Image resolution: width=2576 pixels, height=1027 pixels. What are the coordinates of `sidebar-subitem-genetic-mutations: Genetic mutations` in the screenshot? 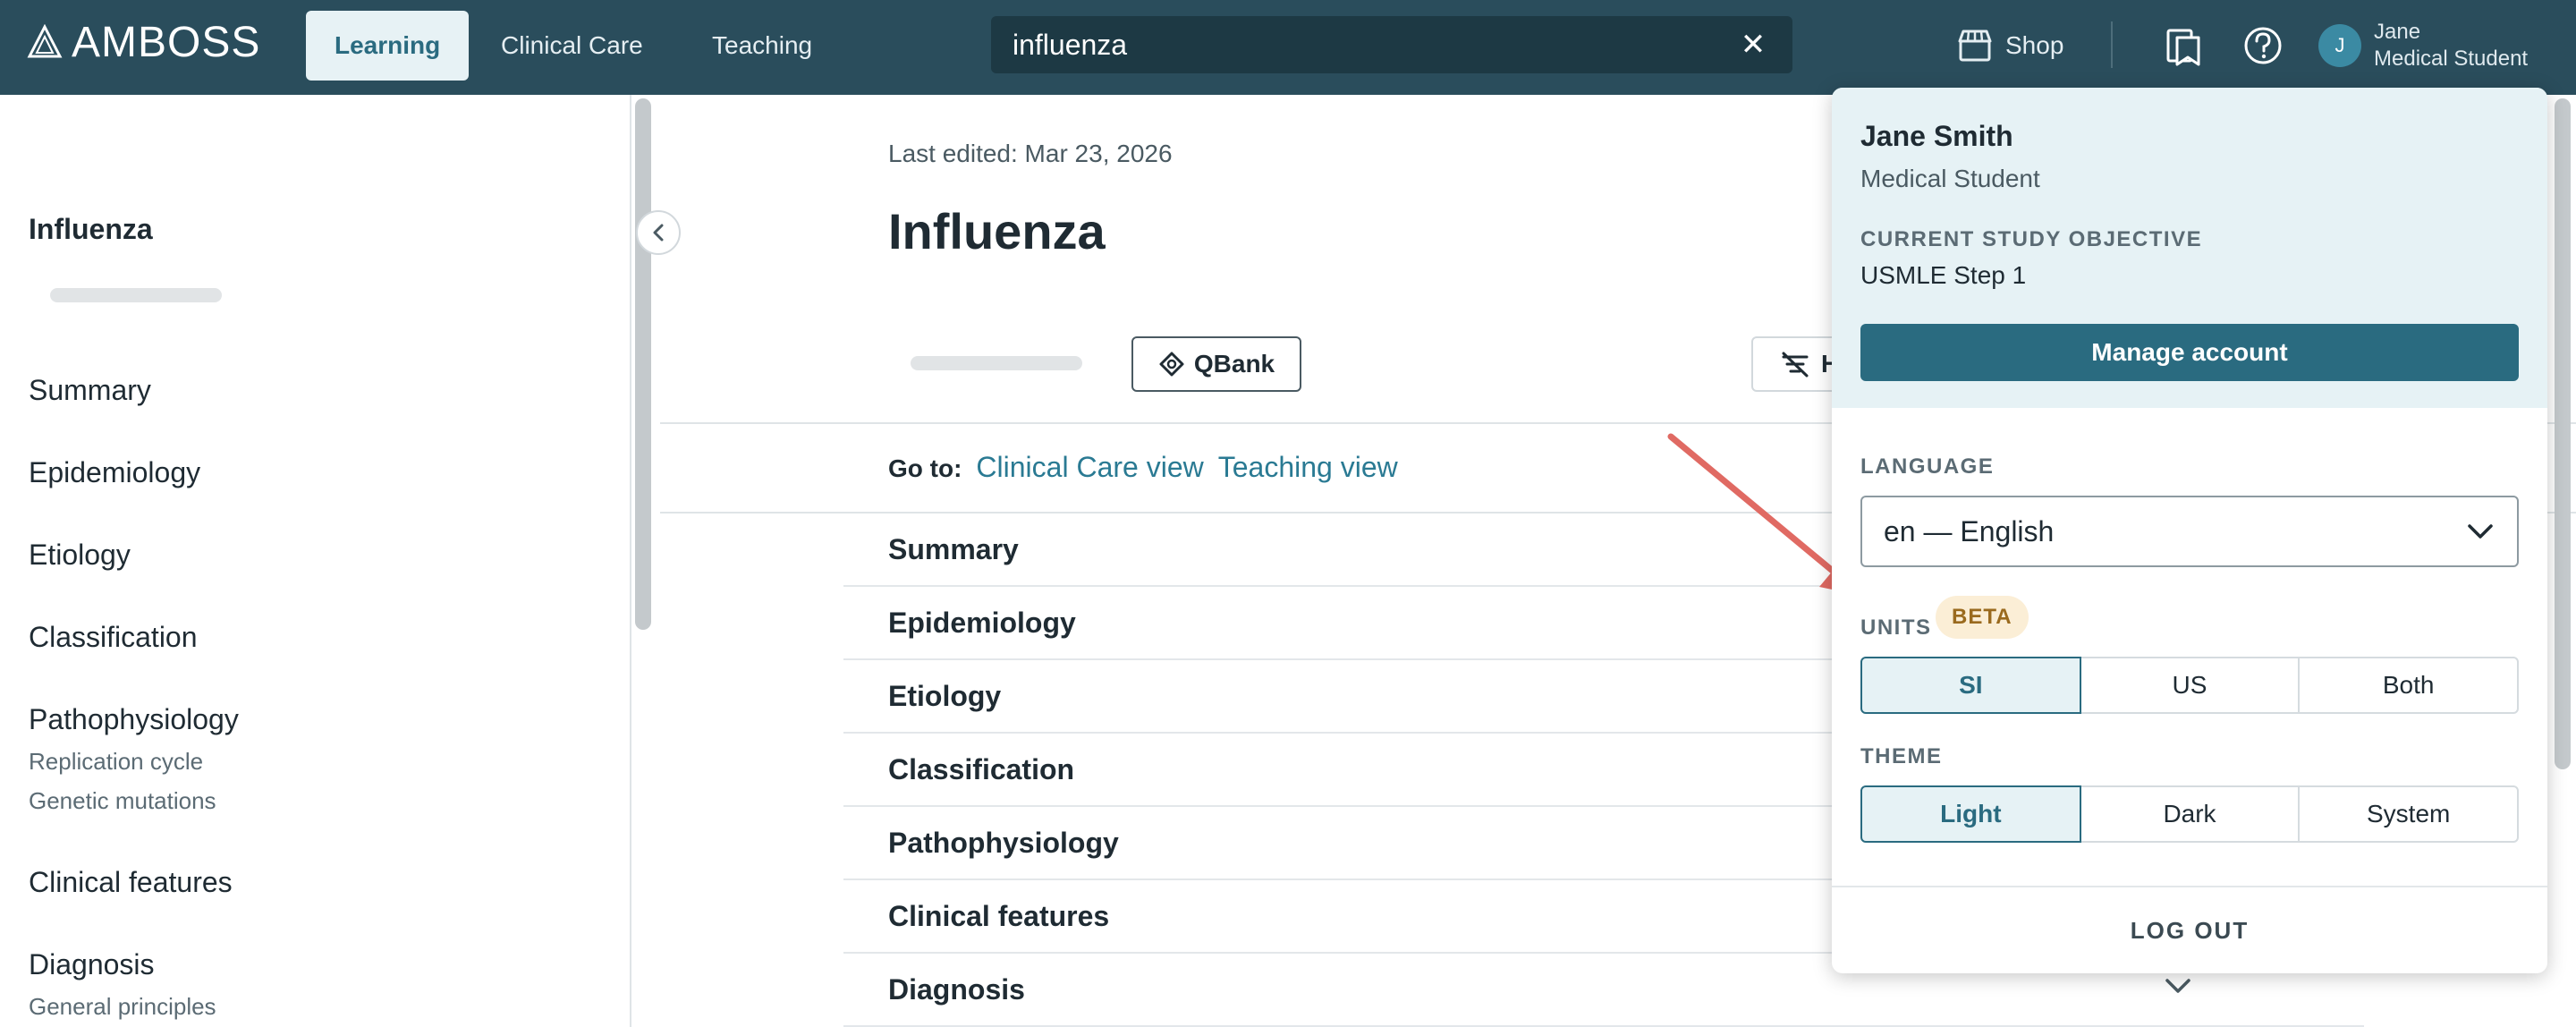 It's located at (122, 801).